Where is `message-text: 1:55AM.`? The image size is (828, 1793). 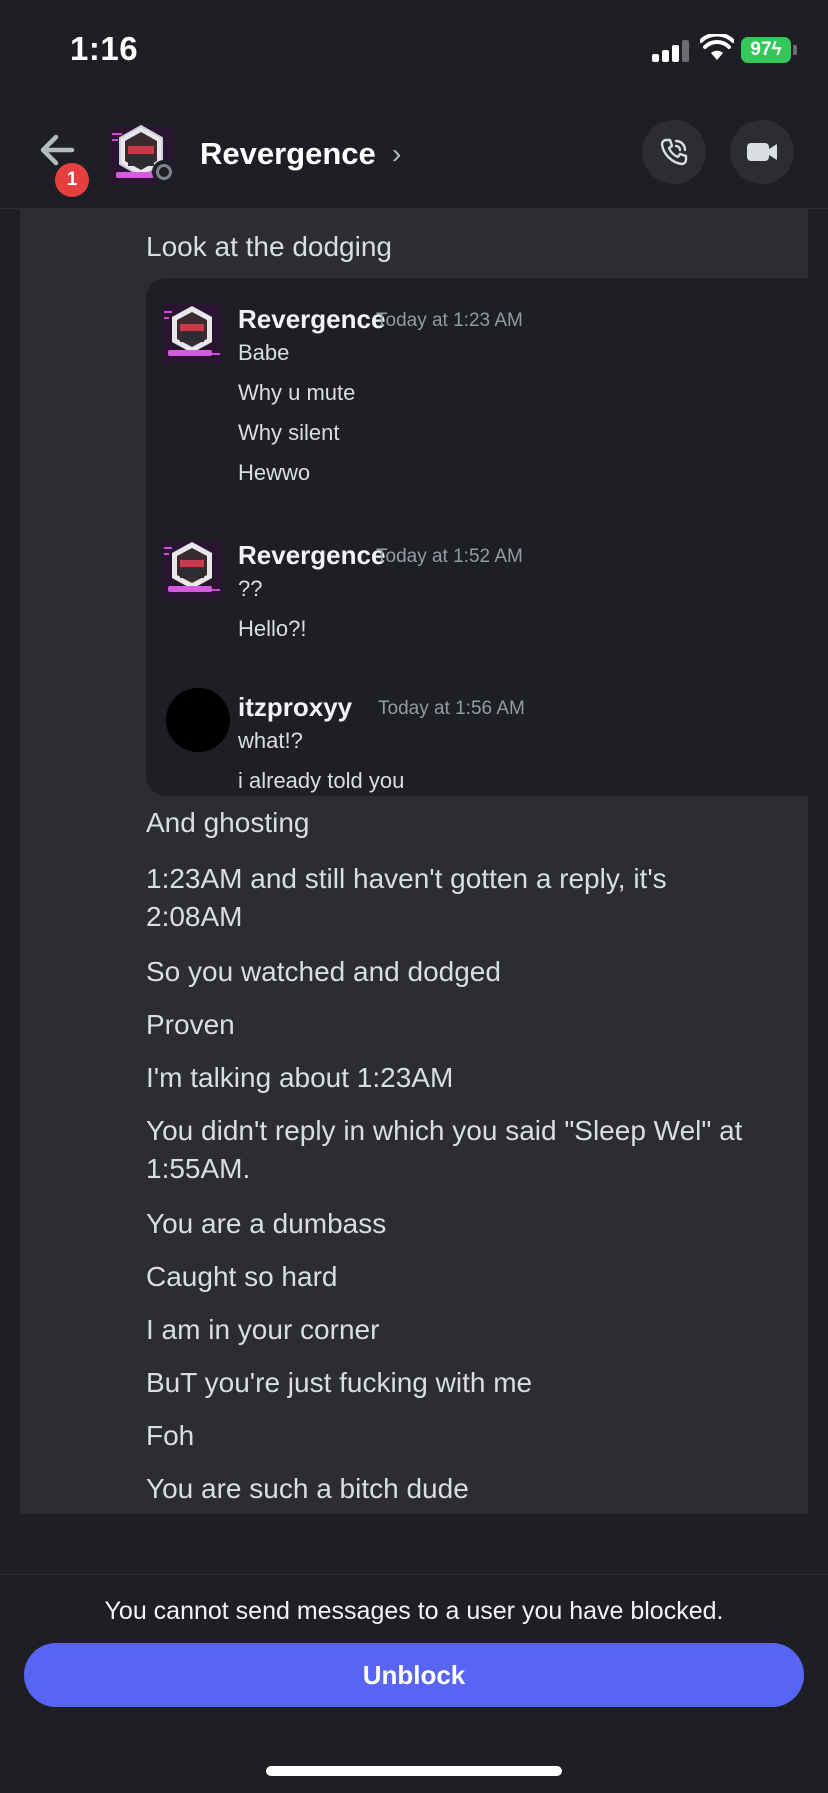
message-text: 1:55AM. is located at coordinates (198, 1168).